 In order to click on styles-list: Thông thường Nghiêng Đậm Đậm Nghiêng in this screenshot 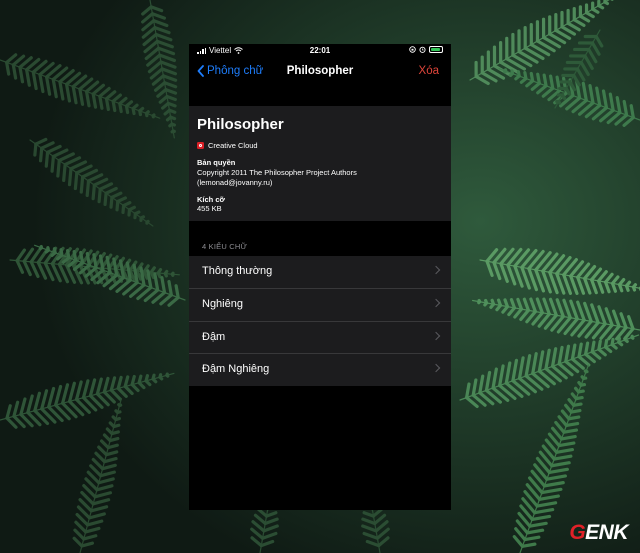, I will do `click(320, 321)`.